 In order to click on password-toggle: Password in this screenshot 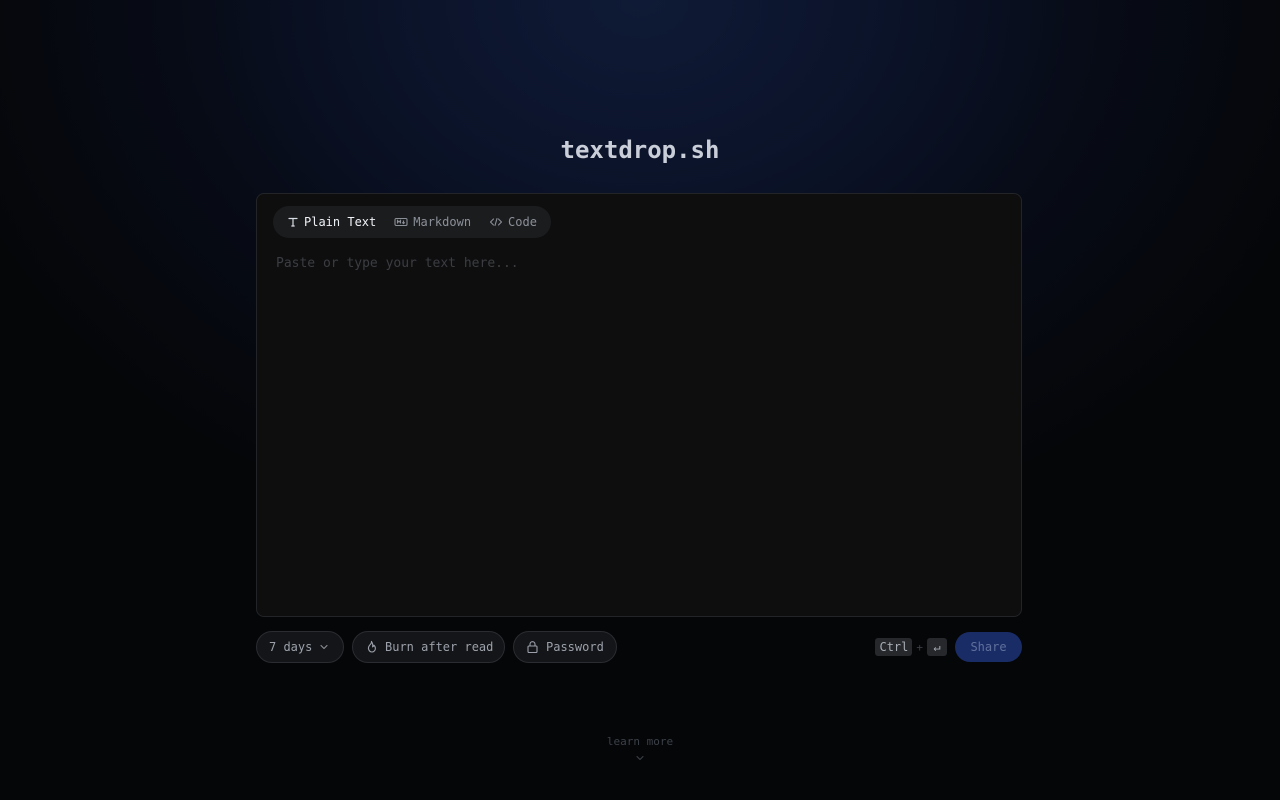, I will do `click(565, 647)`.